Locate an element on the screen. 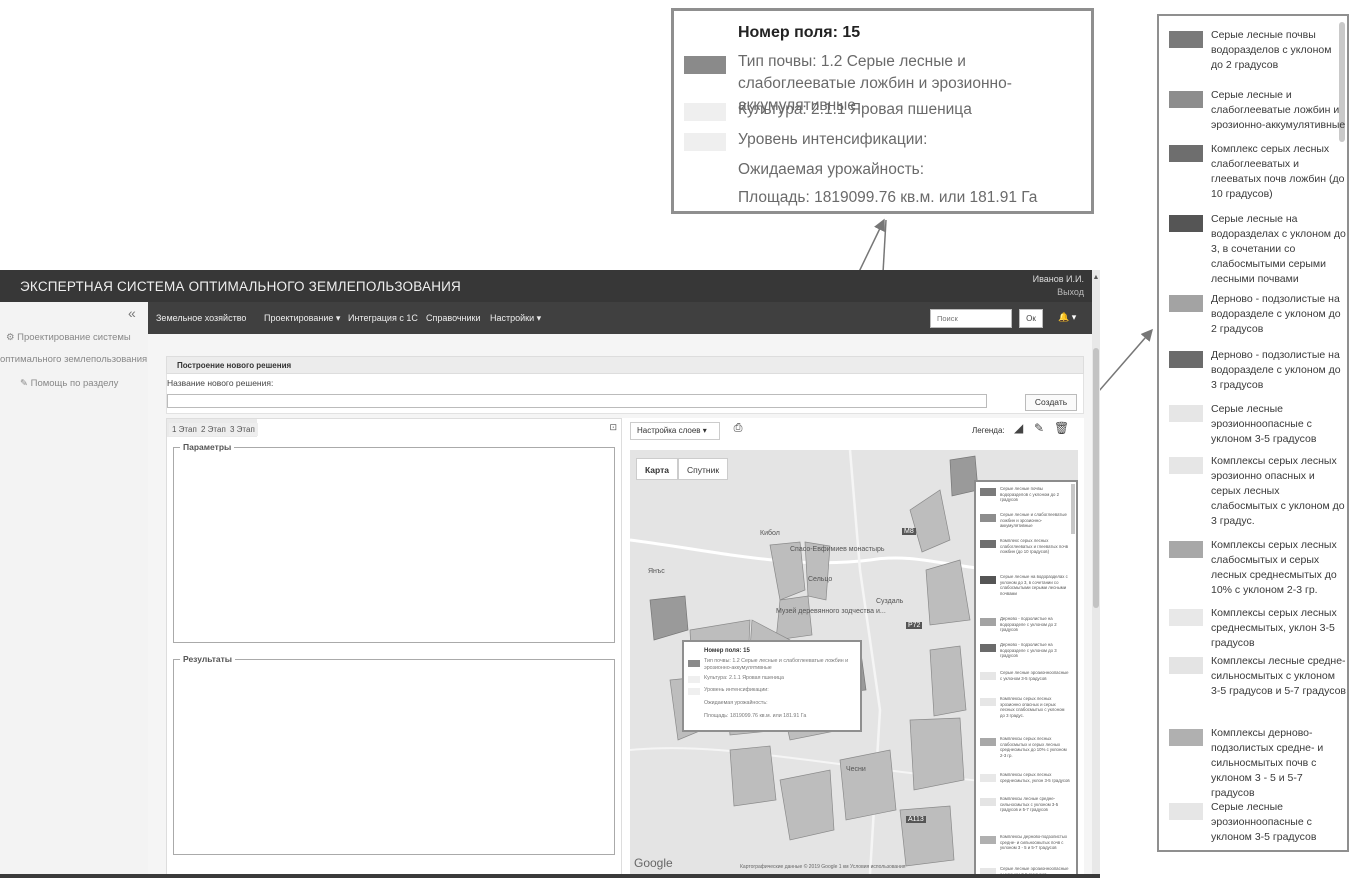  page-scrollbar: ▲ is located at coordinates (1096, 574).